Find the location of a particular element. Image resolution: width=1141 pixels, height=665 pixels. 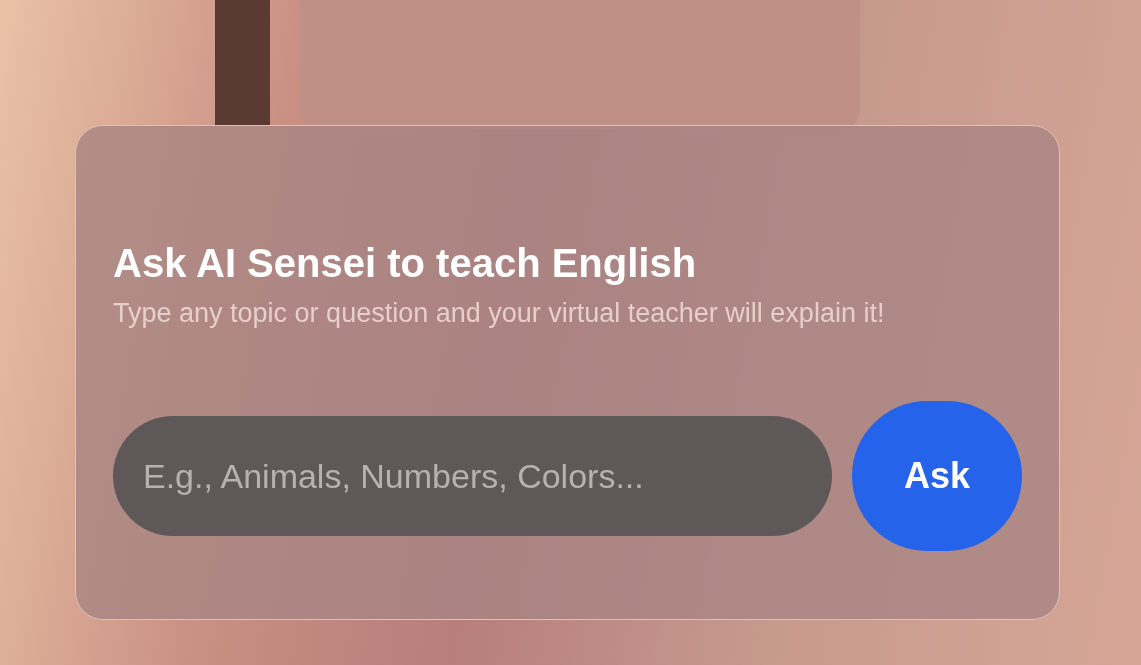

card-title: Ask AI Sensei to teach English is located at coordinates (405, 263).